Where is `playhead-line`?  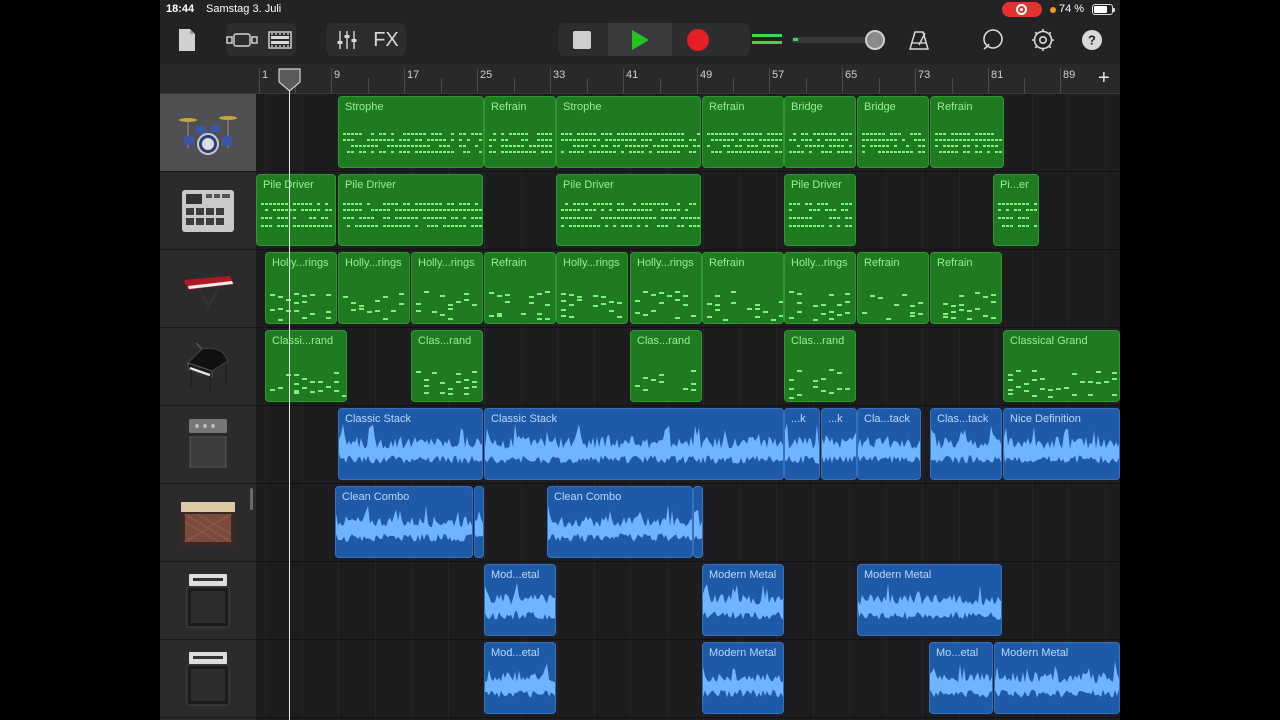
playhead-line is located at coordinates (289, 396).